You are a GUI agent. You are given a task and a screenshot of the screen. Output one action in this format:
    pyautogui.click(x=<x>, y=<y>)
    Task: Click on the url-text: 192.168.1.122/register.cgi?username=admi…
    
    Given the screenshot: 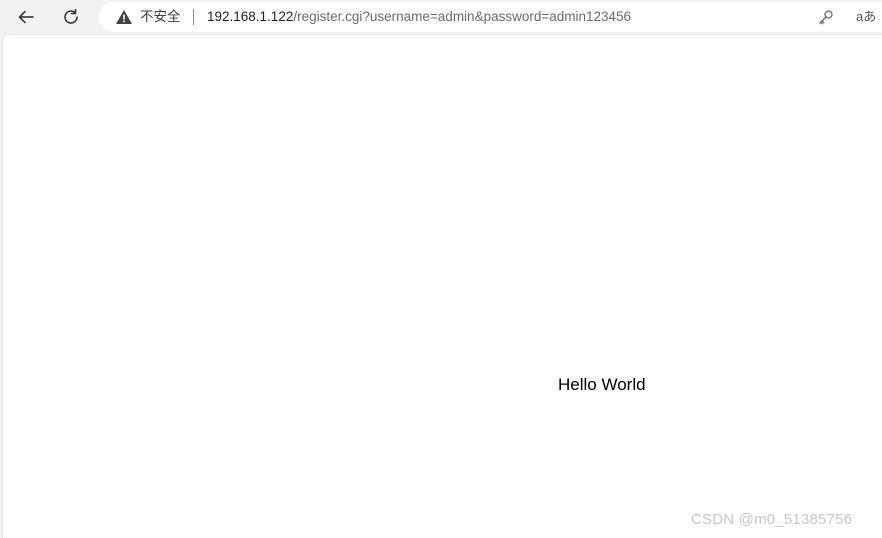 What is the action you would take?
    pyautogui.click(x=419, y=17)
    